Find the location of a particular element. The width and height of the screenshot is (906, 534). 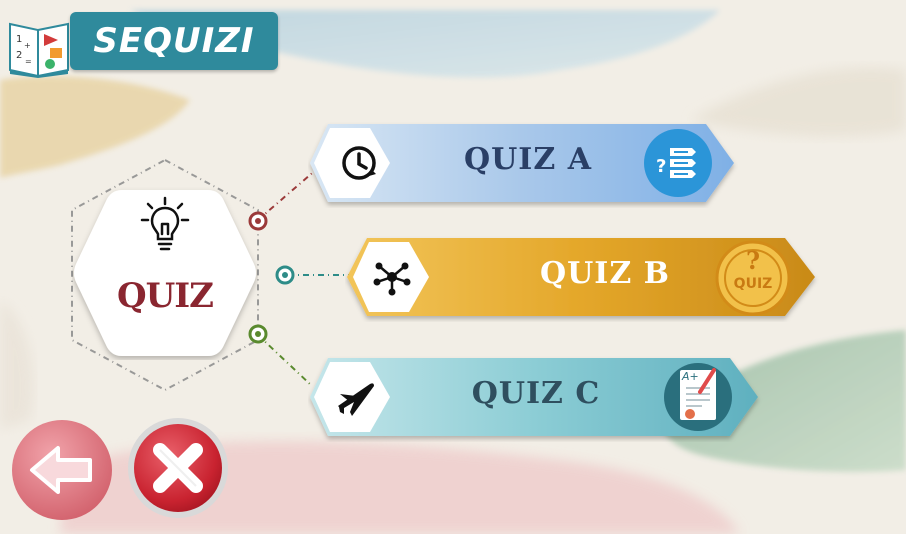

quiz-b-button: QUIZ B ? QUIZ is located at coordinates (583, 277).